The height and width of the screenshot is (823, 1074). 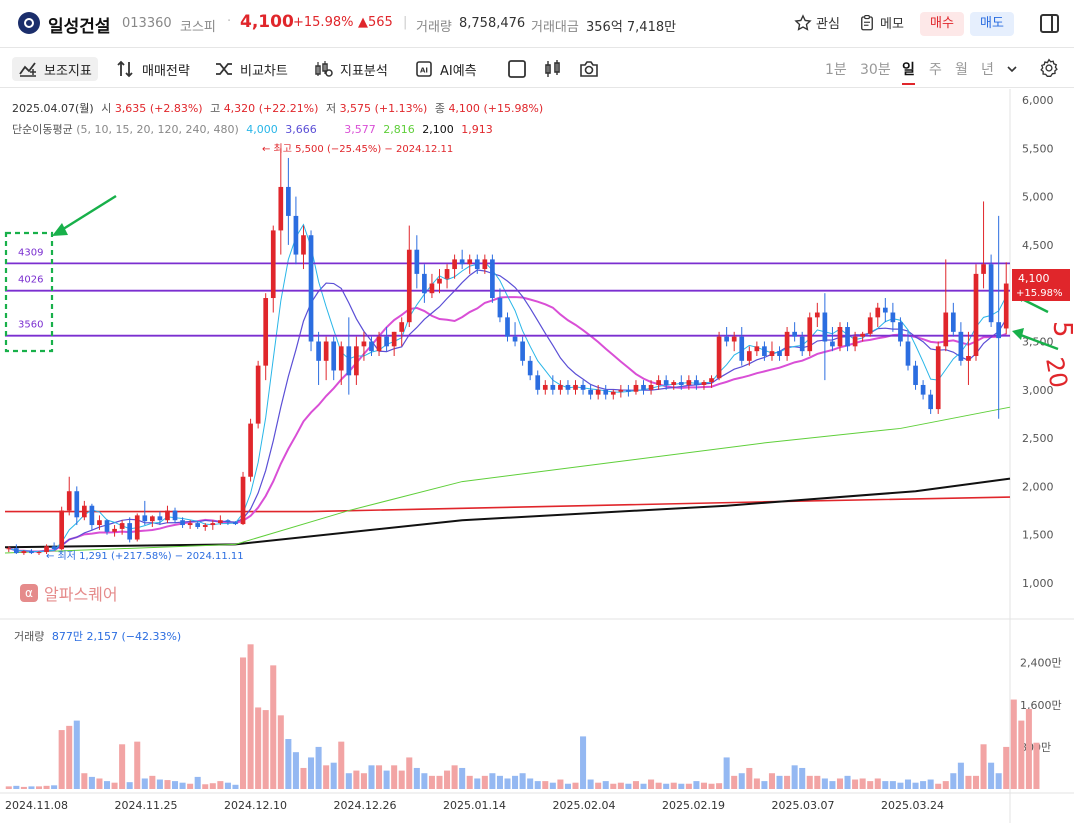 I want to click on square-icon, so click(x=517, y=69).